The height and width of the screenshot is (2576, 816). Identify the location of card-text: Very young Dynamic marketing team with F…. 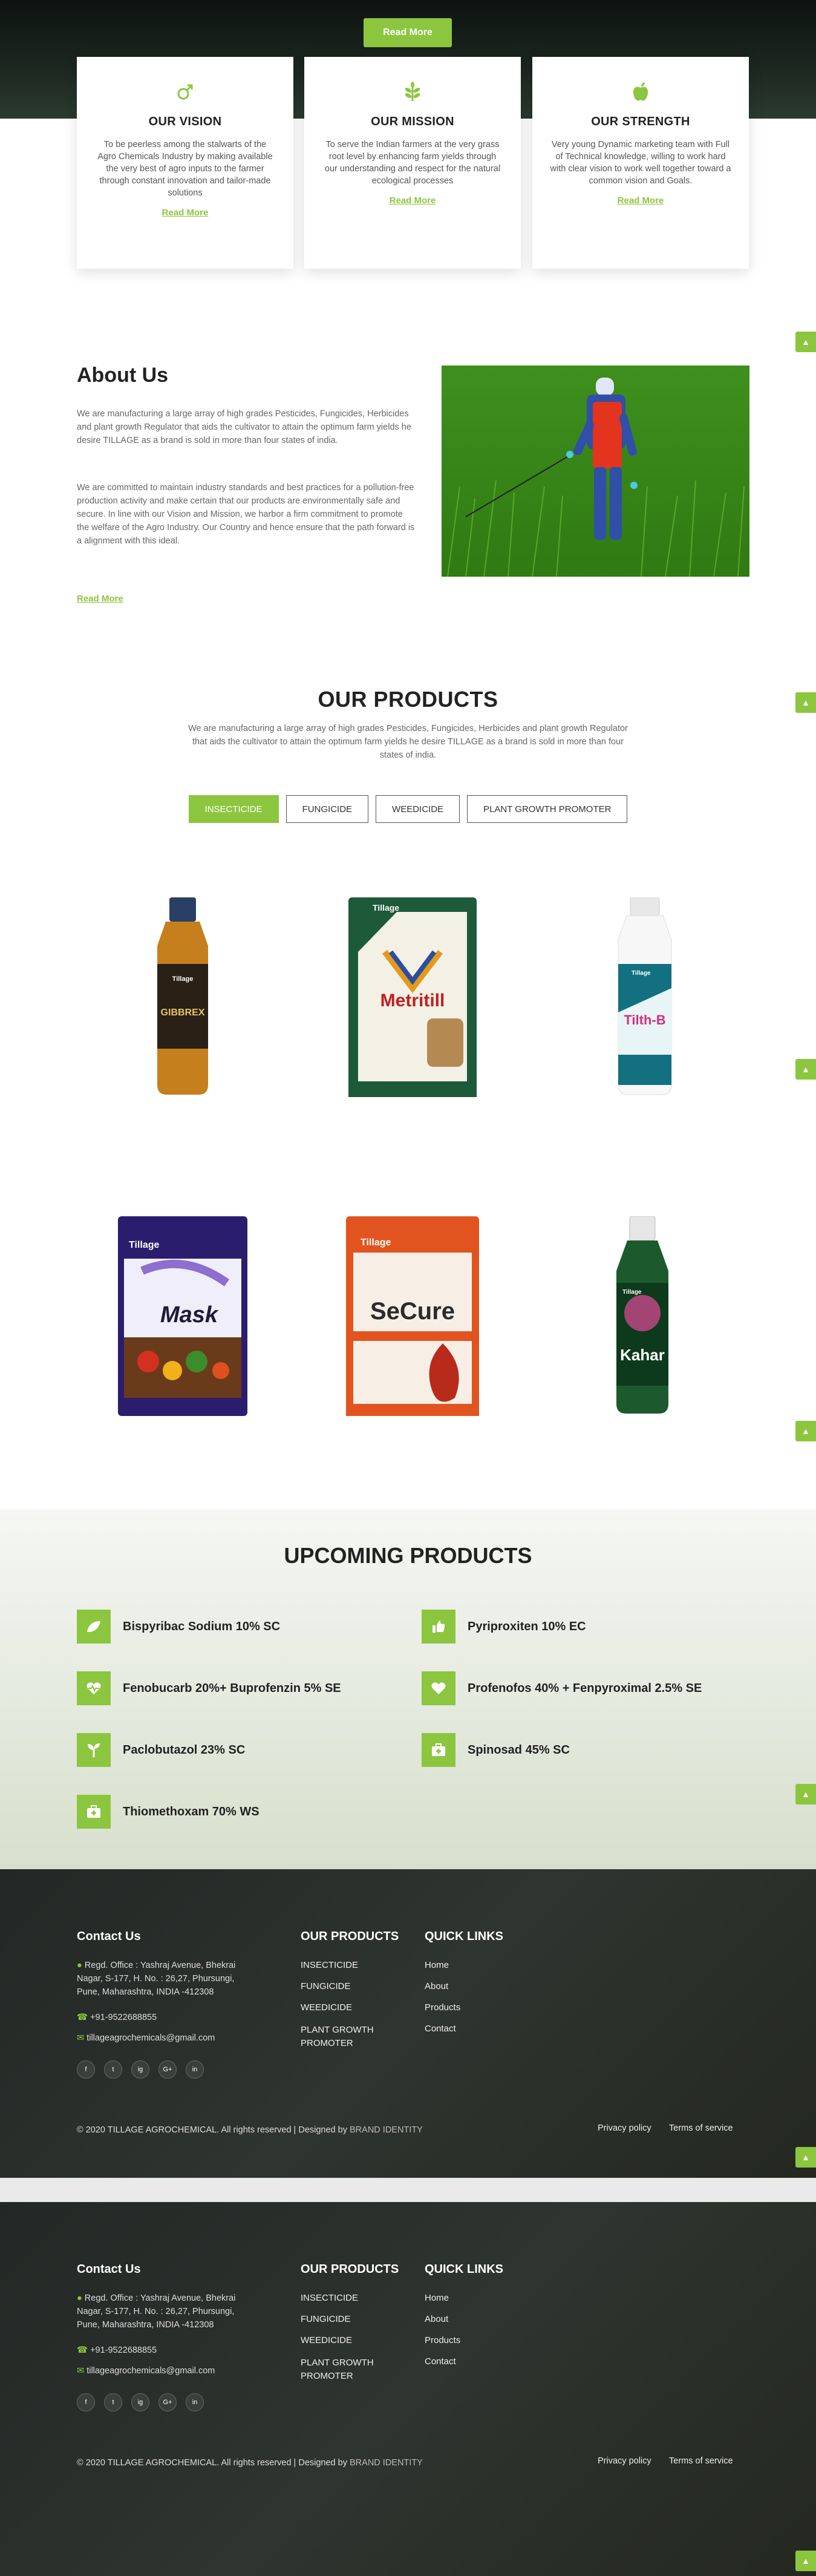
(640, 163).